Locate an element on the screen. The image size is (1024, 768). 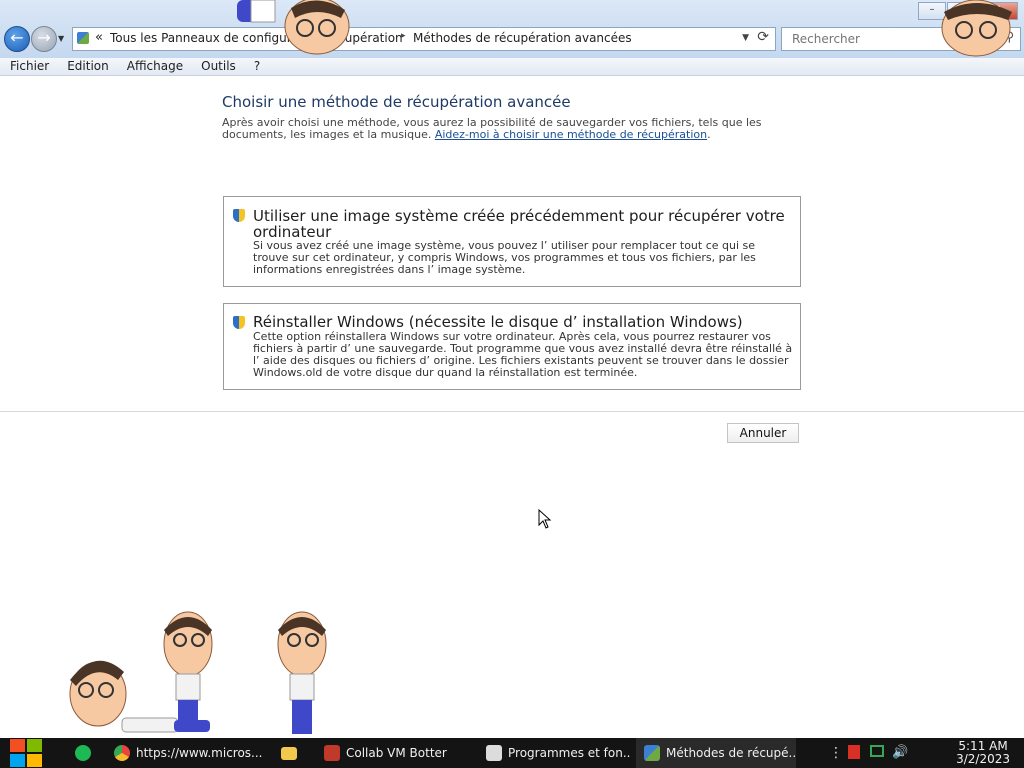
system-tray: ⋮ 🔊 5:11 AM 3/2/2023 is located at coordinates (924, 753).